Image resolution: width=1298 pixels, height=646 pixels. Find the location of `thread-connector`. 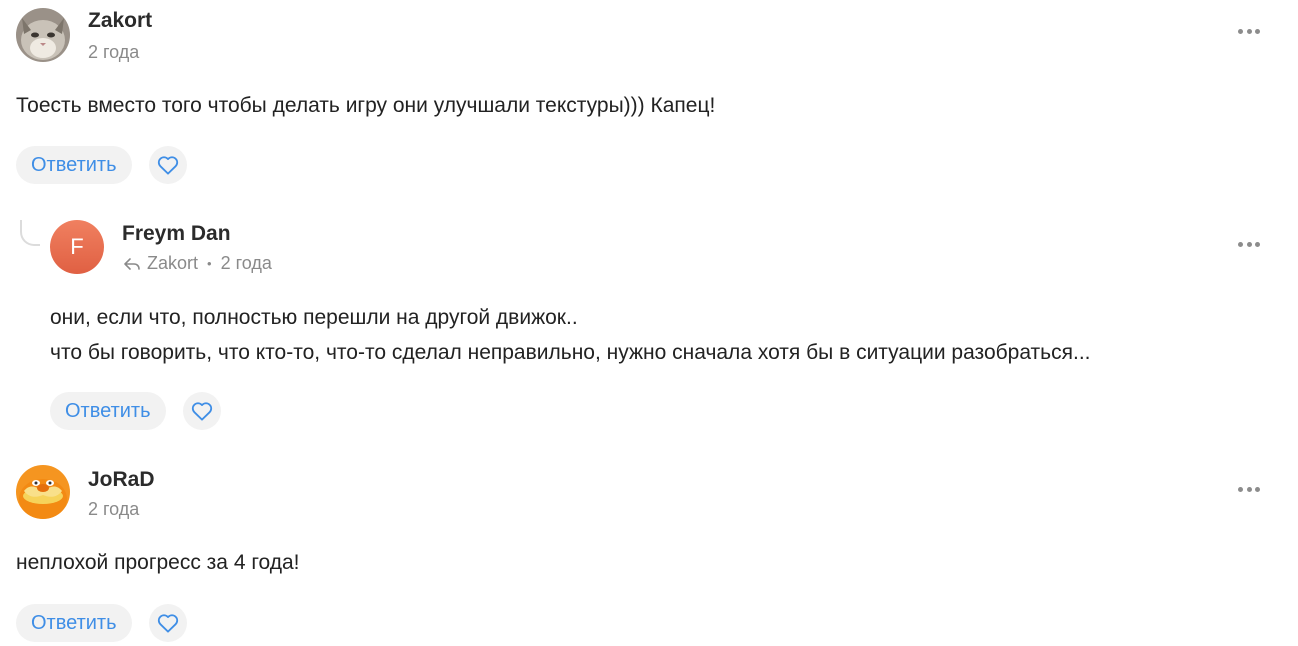

thread-connector is located at coordinates (30, 233).